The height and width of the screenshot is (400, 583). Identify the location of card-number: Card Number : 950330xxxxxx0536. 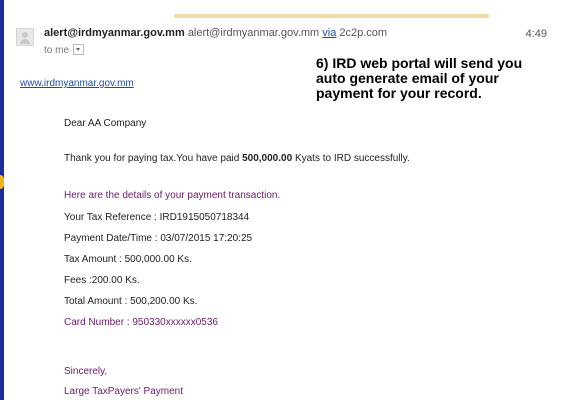
(141, 322).